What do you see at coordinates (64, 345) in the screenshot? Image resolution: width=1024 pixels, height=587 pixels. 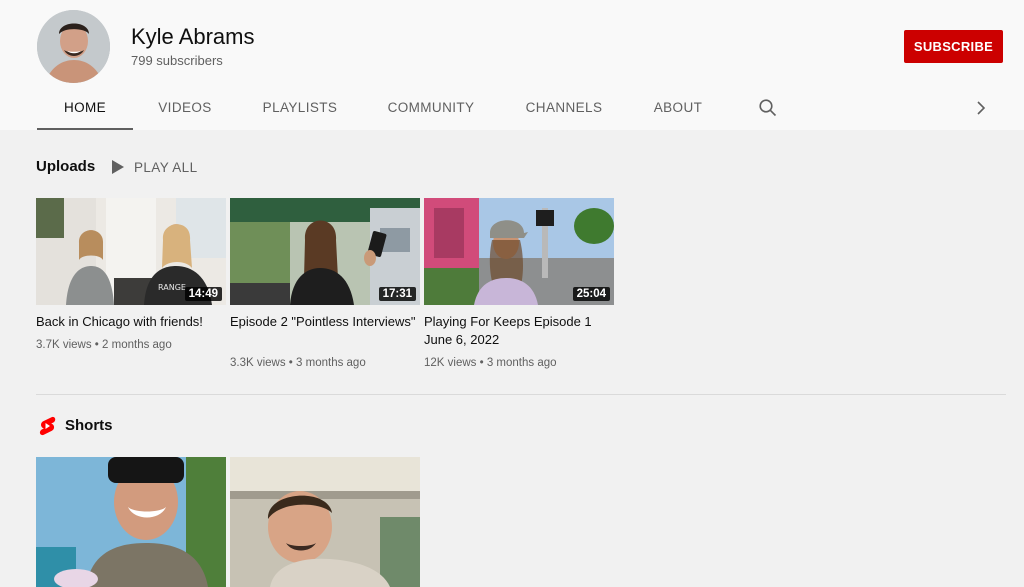 I see `video-views: 3.7K views` at bounding box center [64, 345].